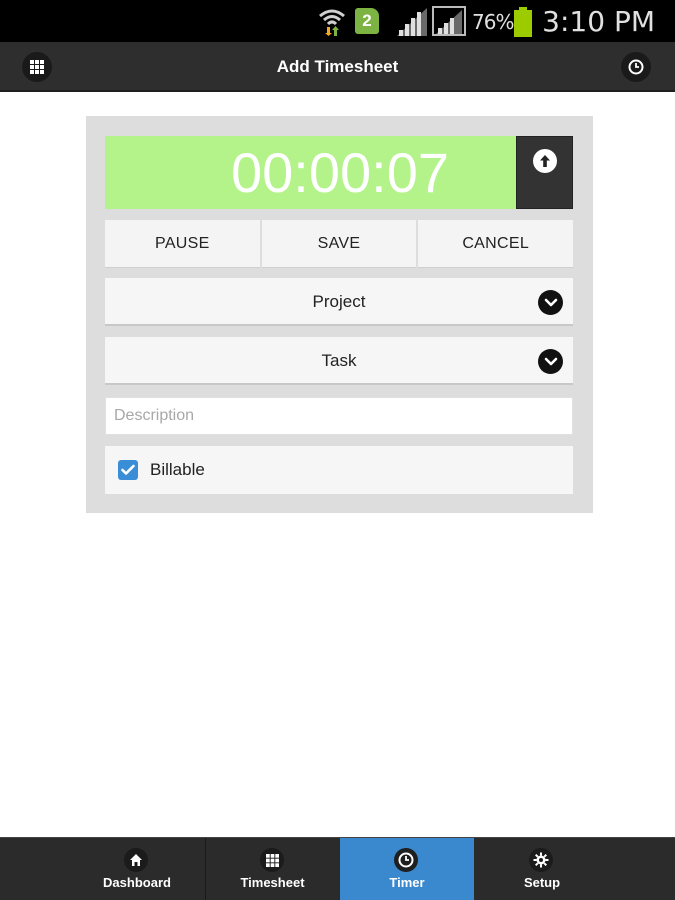  I want to click on save-button: SAVE, so click(339, 244).